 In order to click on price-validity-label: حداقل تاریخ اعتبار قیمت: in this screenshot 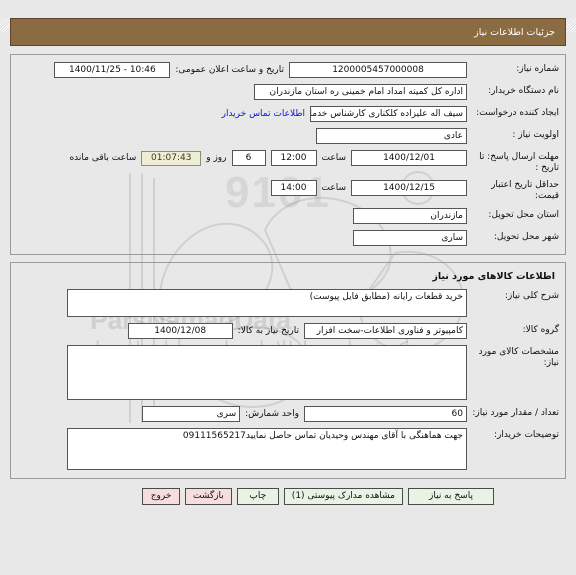, I will do `click(525, 190)`.